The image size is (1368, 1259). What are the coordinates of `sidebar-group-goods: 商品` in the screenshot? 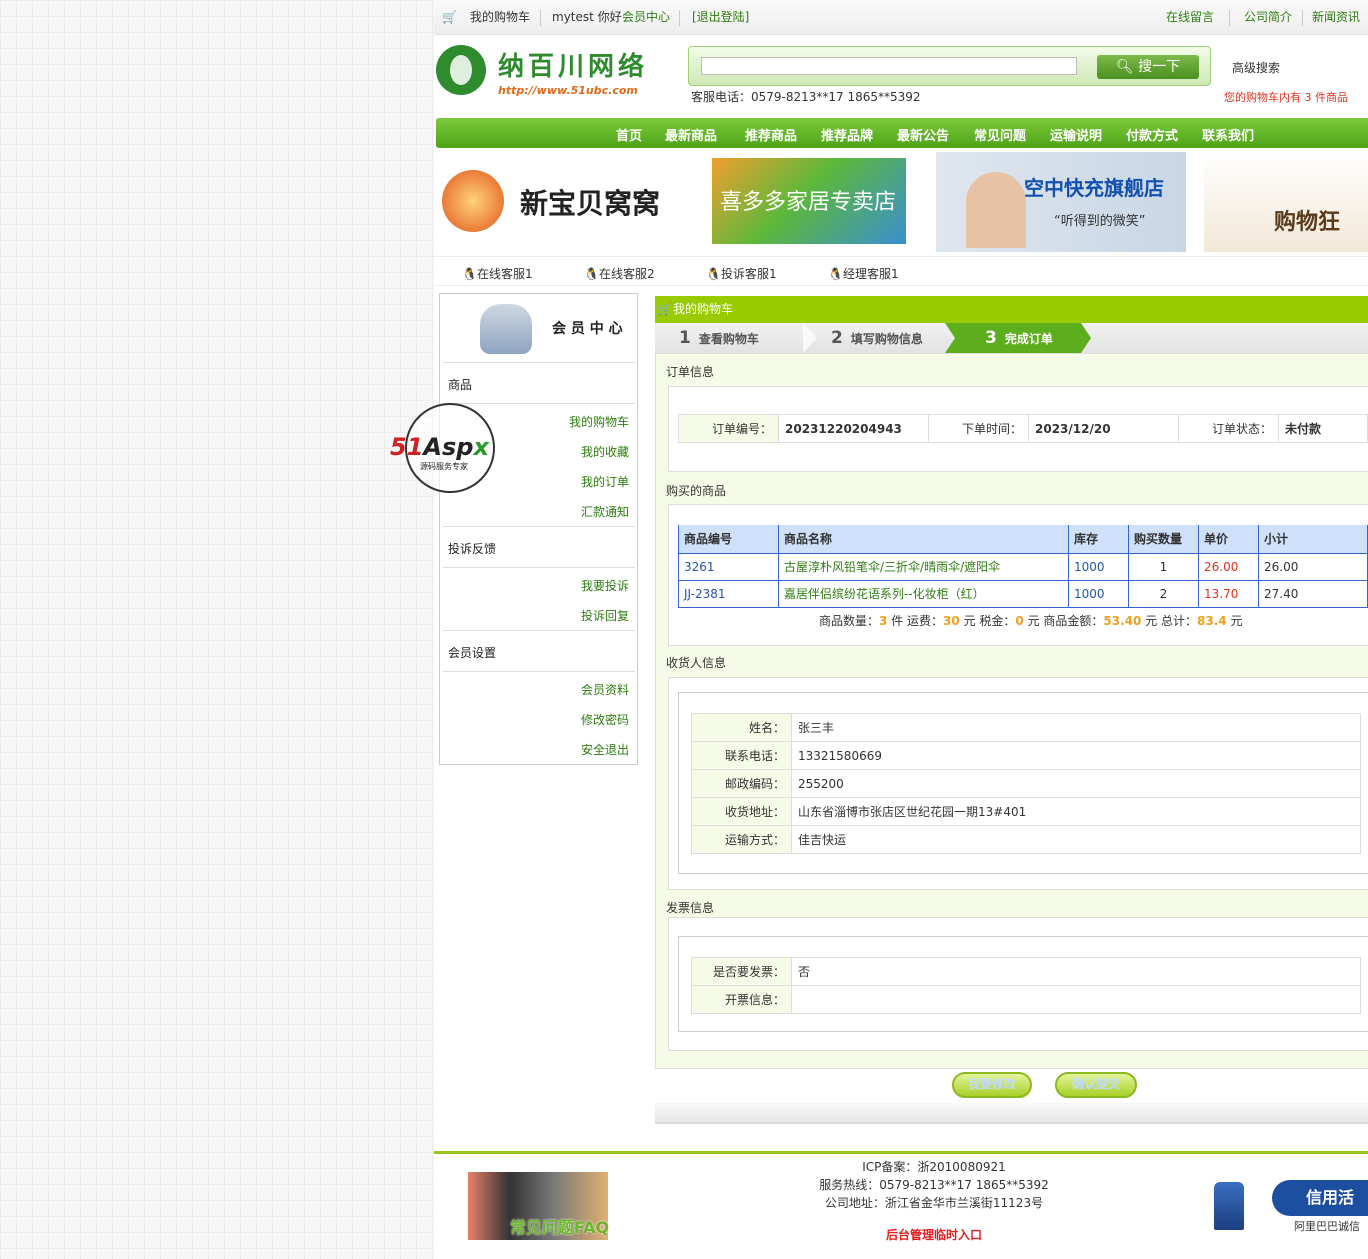 It's located at (460, 385).